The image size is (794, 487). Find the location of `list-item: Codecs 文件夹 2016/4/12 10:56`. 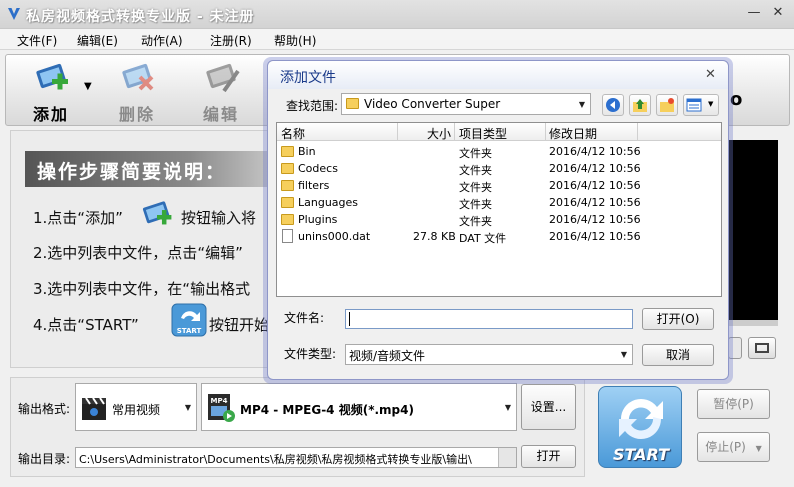

list-item: Codecs 文件夹 2016/4/12 10:56 is located at coordinates (499, 168).